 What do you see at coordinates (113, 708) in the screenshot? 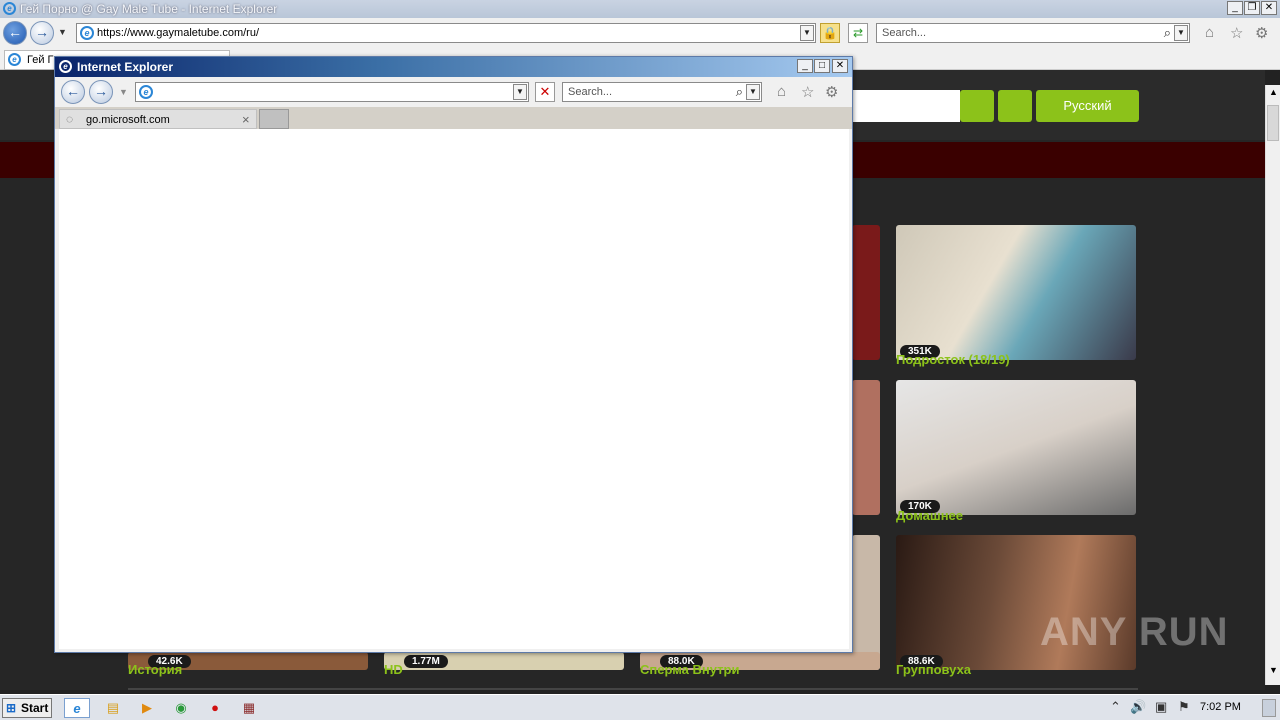
I see `explorer-folder-icon: ▤` at bounding box center [113, 708].